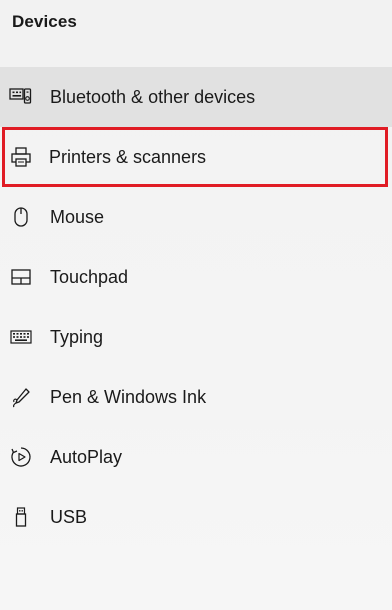  Describe the element at coordinates (86, 456) in the screenshot. I see `nav-item-label: AutoPlay` at that location.